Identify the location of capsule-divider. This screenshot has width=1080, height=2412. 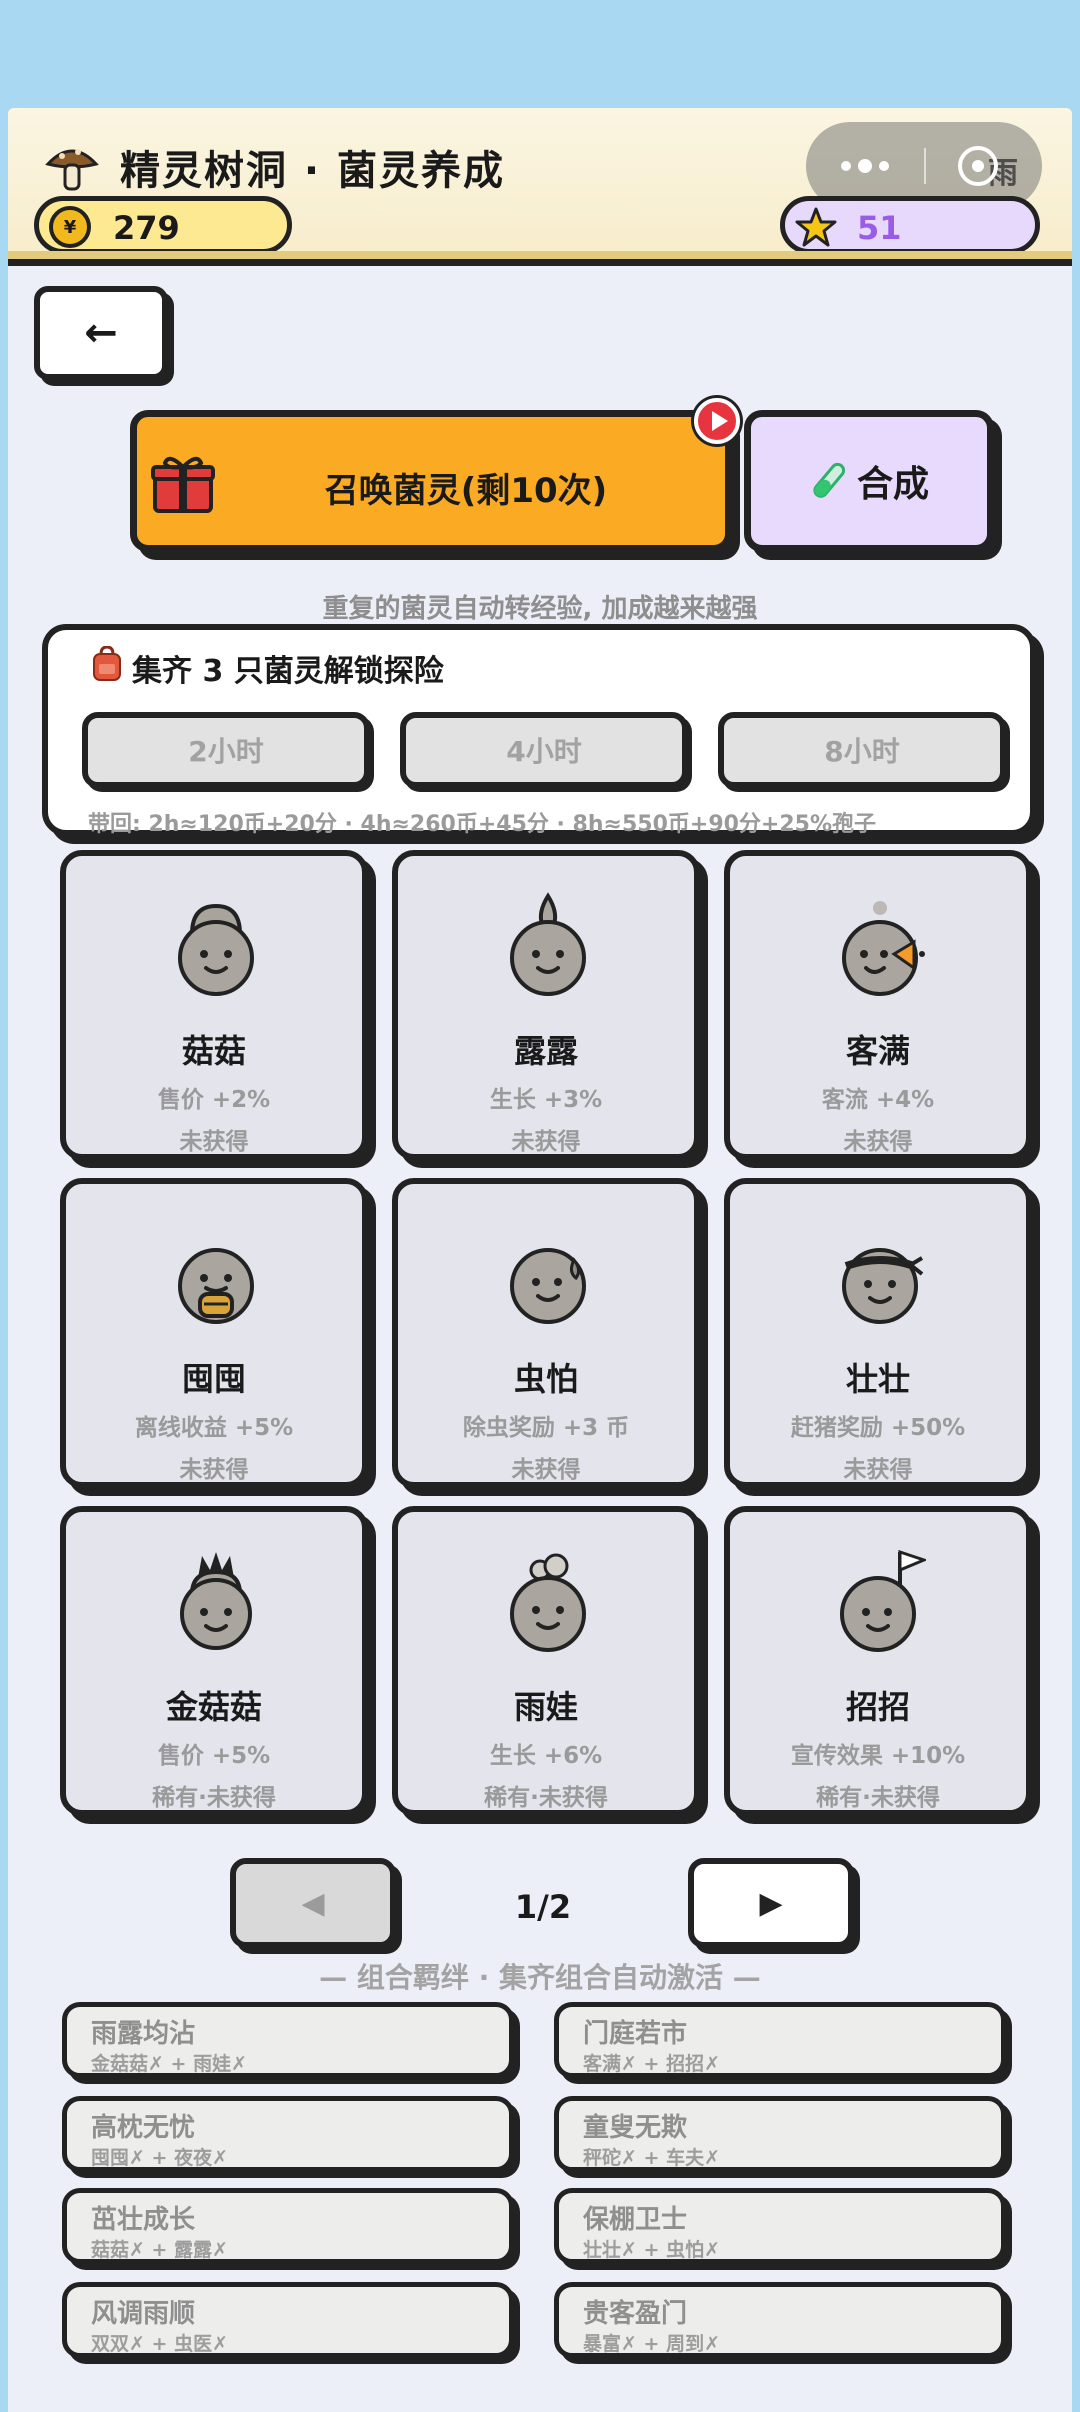
(925, 166).